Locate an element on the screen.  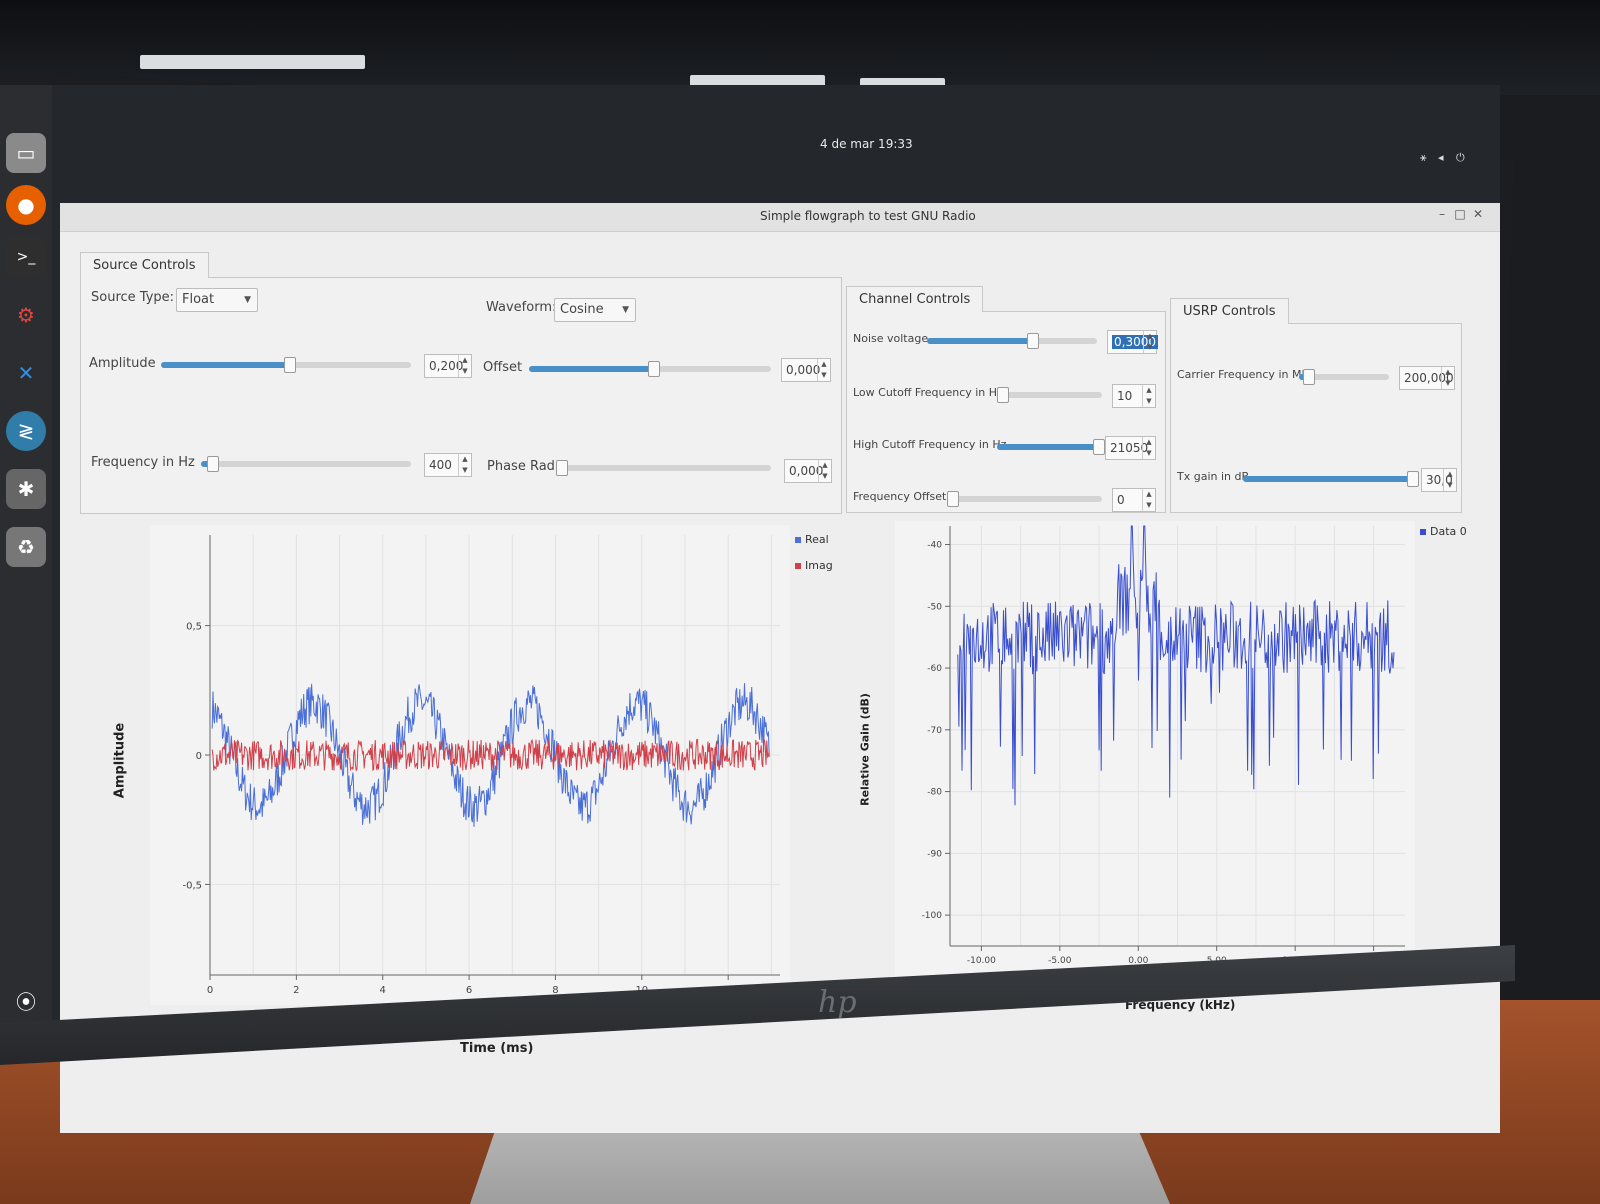
network-icon: ⚹ is located at coordinates (1423, 158).